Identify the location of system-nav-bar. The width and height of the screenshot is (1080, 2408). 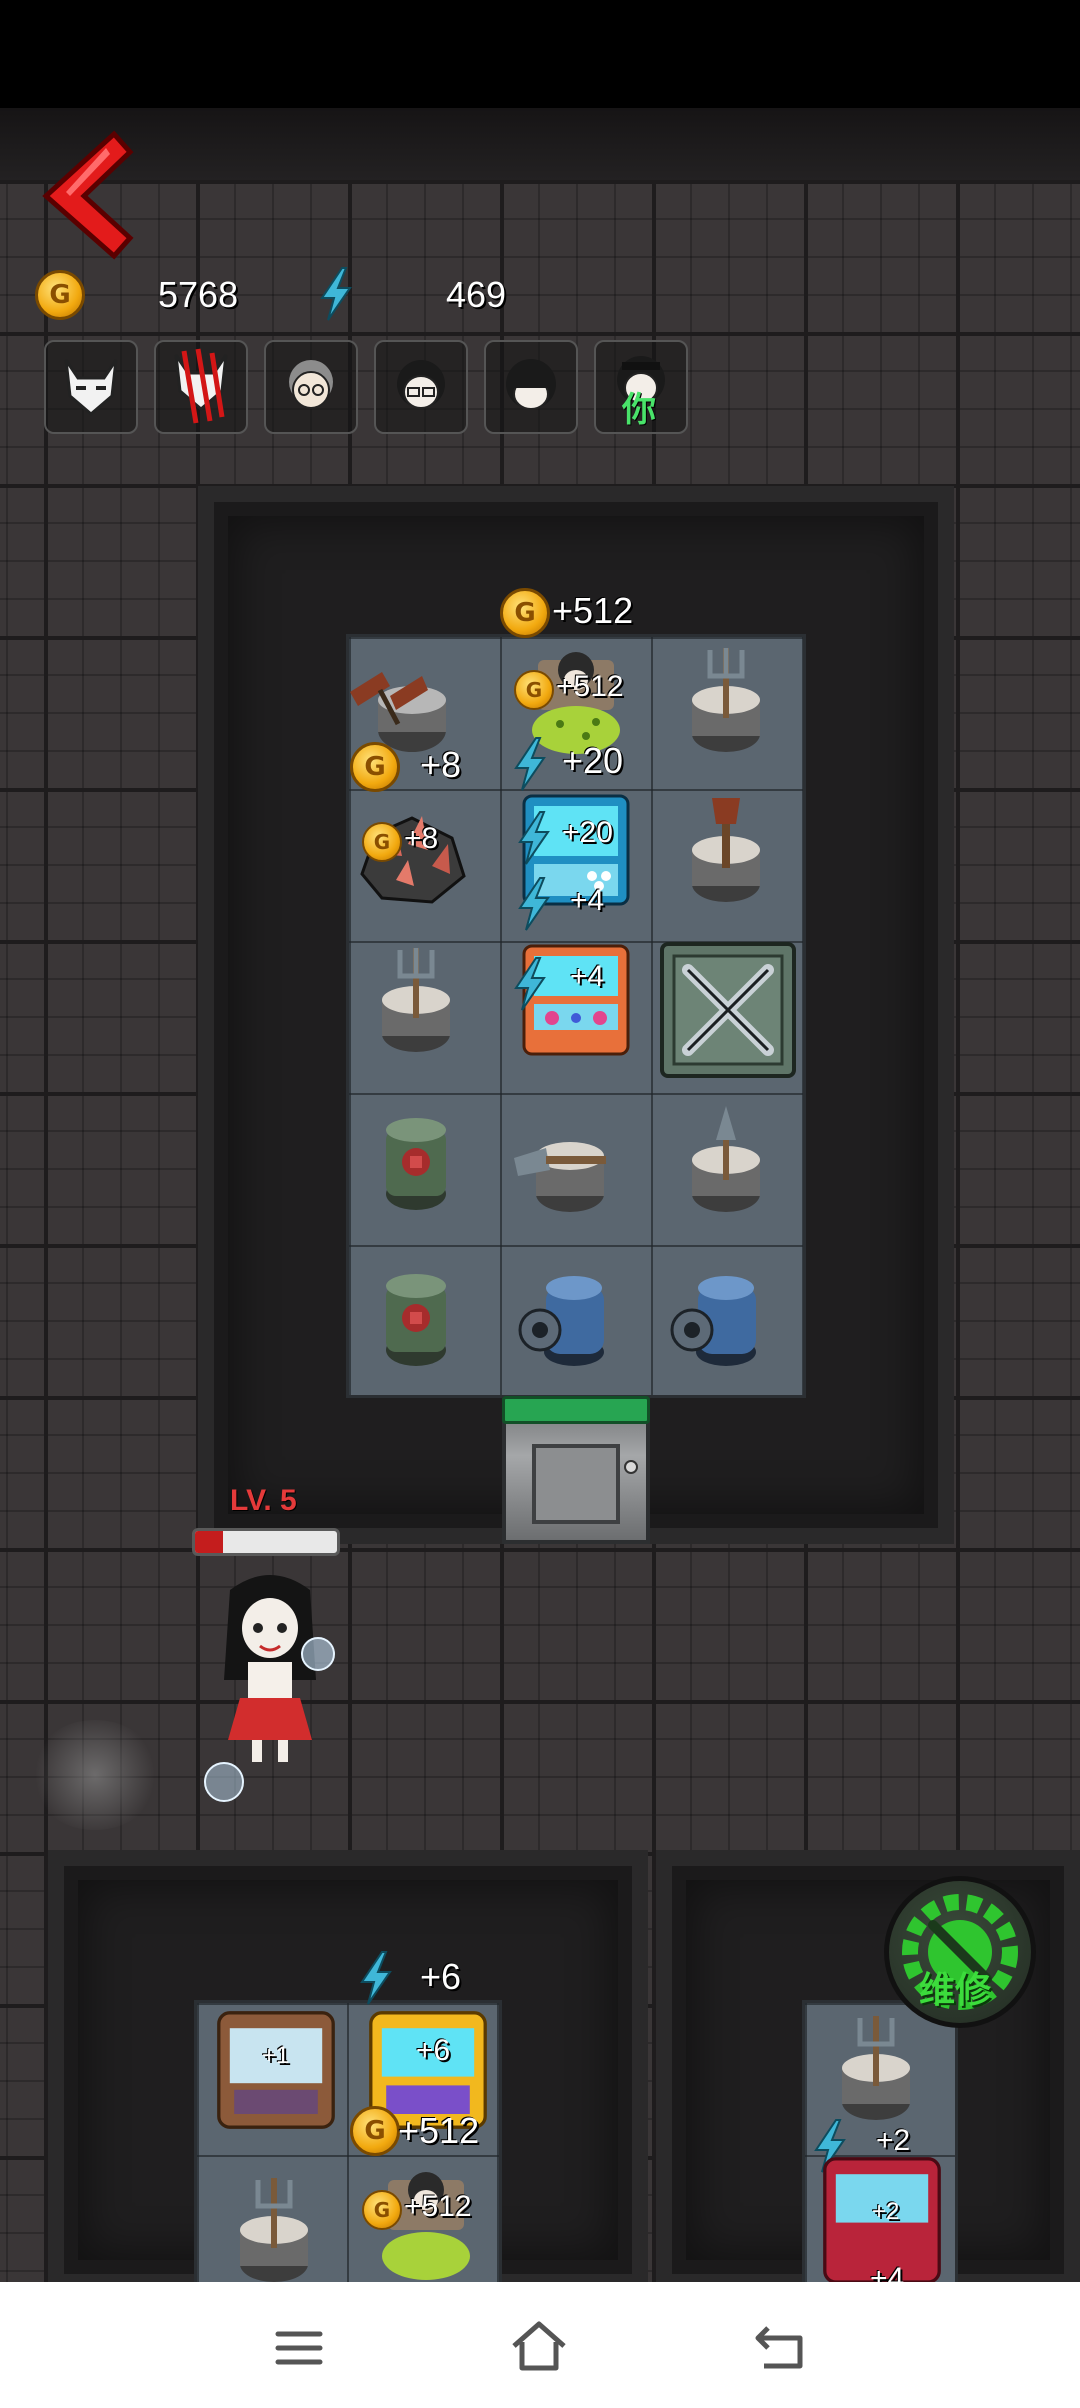
(540, 2345).